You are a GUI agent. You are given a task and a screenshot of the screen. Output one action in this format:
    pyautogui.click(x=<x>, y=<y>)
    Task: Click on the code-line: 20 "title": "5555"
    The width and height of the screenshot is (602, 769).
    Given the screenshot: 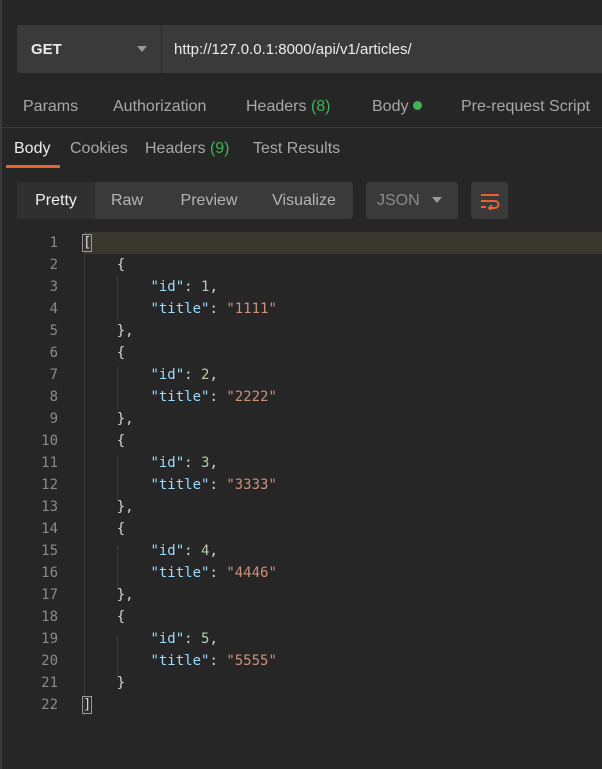 What is the action you would take?
    pyautogui.click(x=301, y=661)
    